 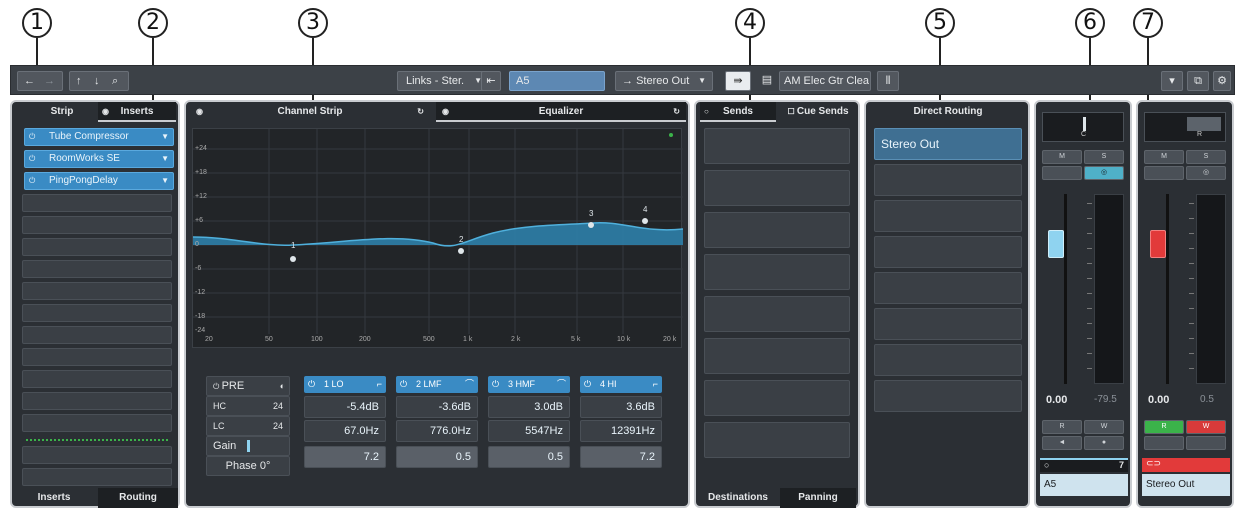 What do you see at coordinates (49, 81) in the screenshot?
I see `forward-arrow-icon: →` at bounding box center [49, 81].